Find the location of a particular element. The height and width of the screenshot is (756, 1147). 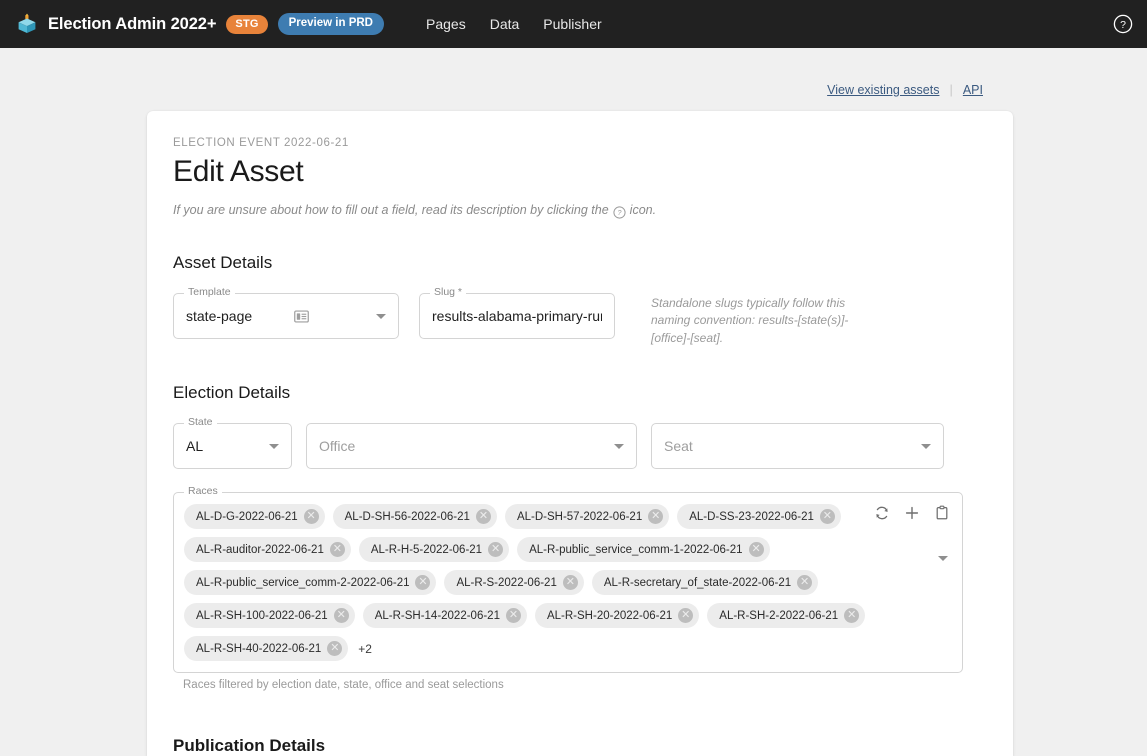

race-chip: AL-R-SH-20-2022-06-21 ✕ is located at coordinates (617, 616).